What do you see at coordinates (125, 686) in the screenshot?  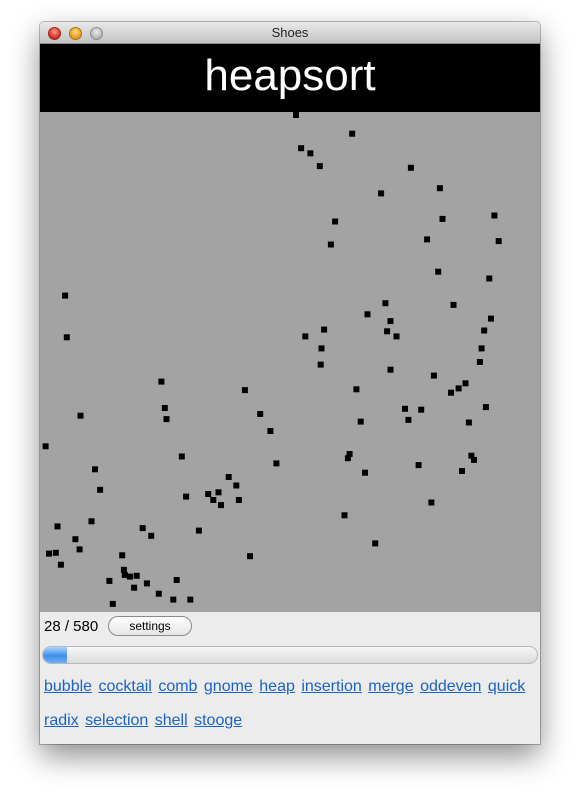 I see `algorithm-link-cocktail: cocktail` at bounding box center [125, 686].